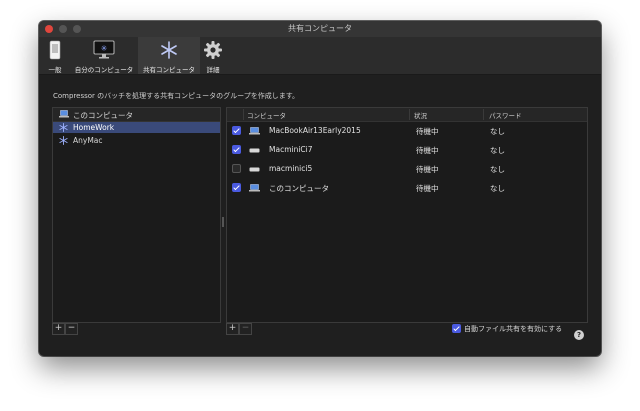  What do you see at coordinates (456, 328) in the screenshot?
I see `auto-share-checkbox` at bounding box center [456, 328].